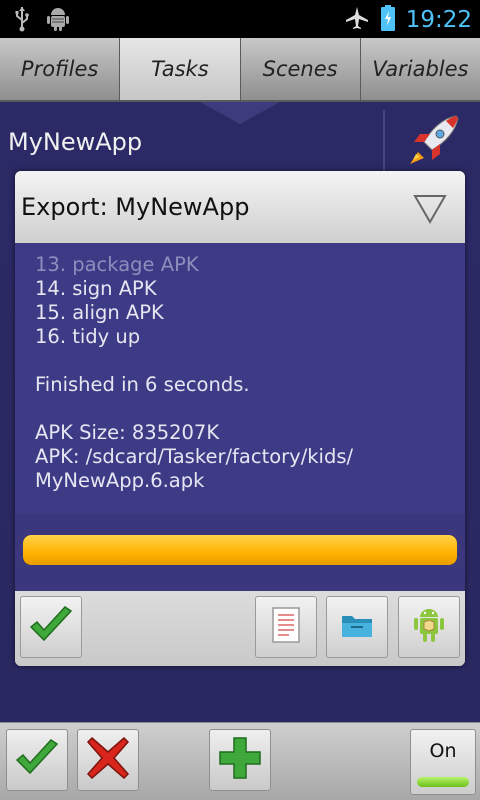 This screenshot has height=800, width=480. I want to click on dropdown-triangle-icon, so click(430, 211).